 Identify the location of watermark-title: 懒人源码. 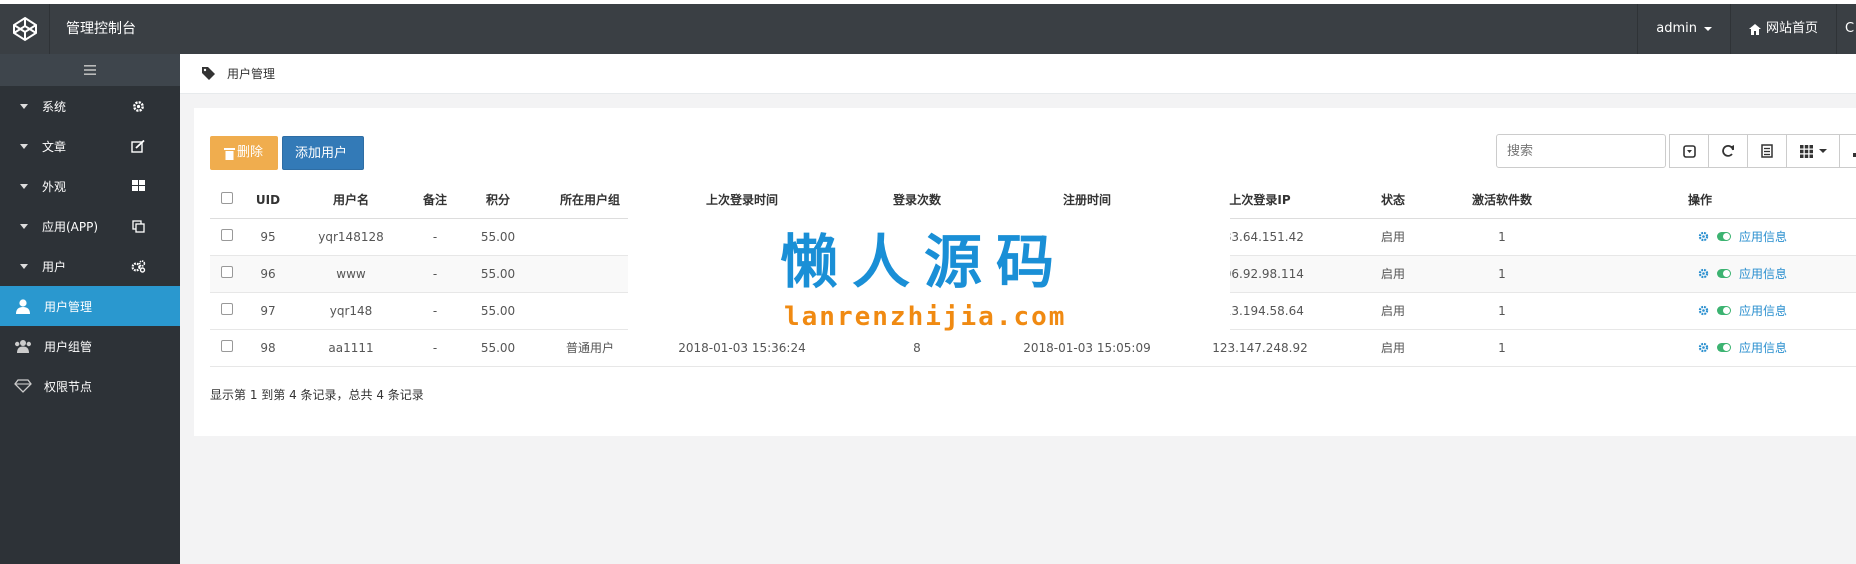
(924, 262).